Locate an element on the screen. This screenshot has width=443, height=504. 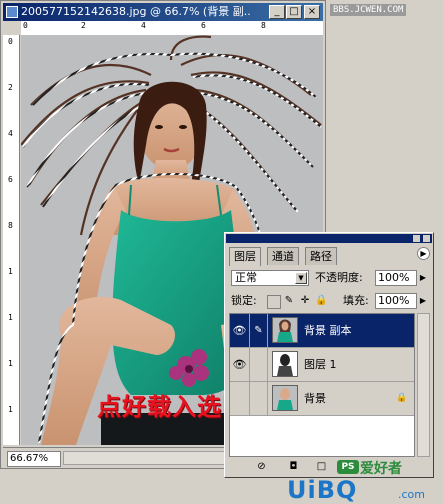
tab-channels: 通道 is located at coordinates (283, 256).